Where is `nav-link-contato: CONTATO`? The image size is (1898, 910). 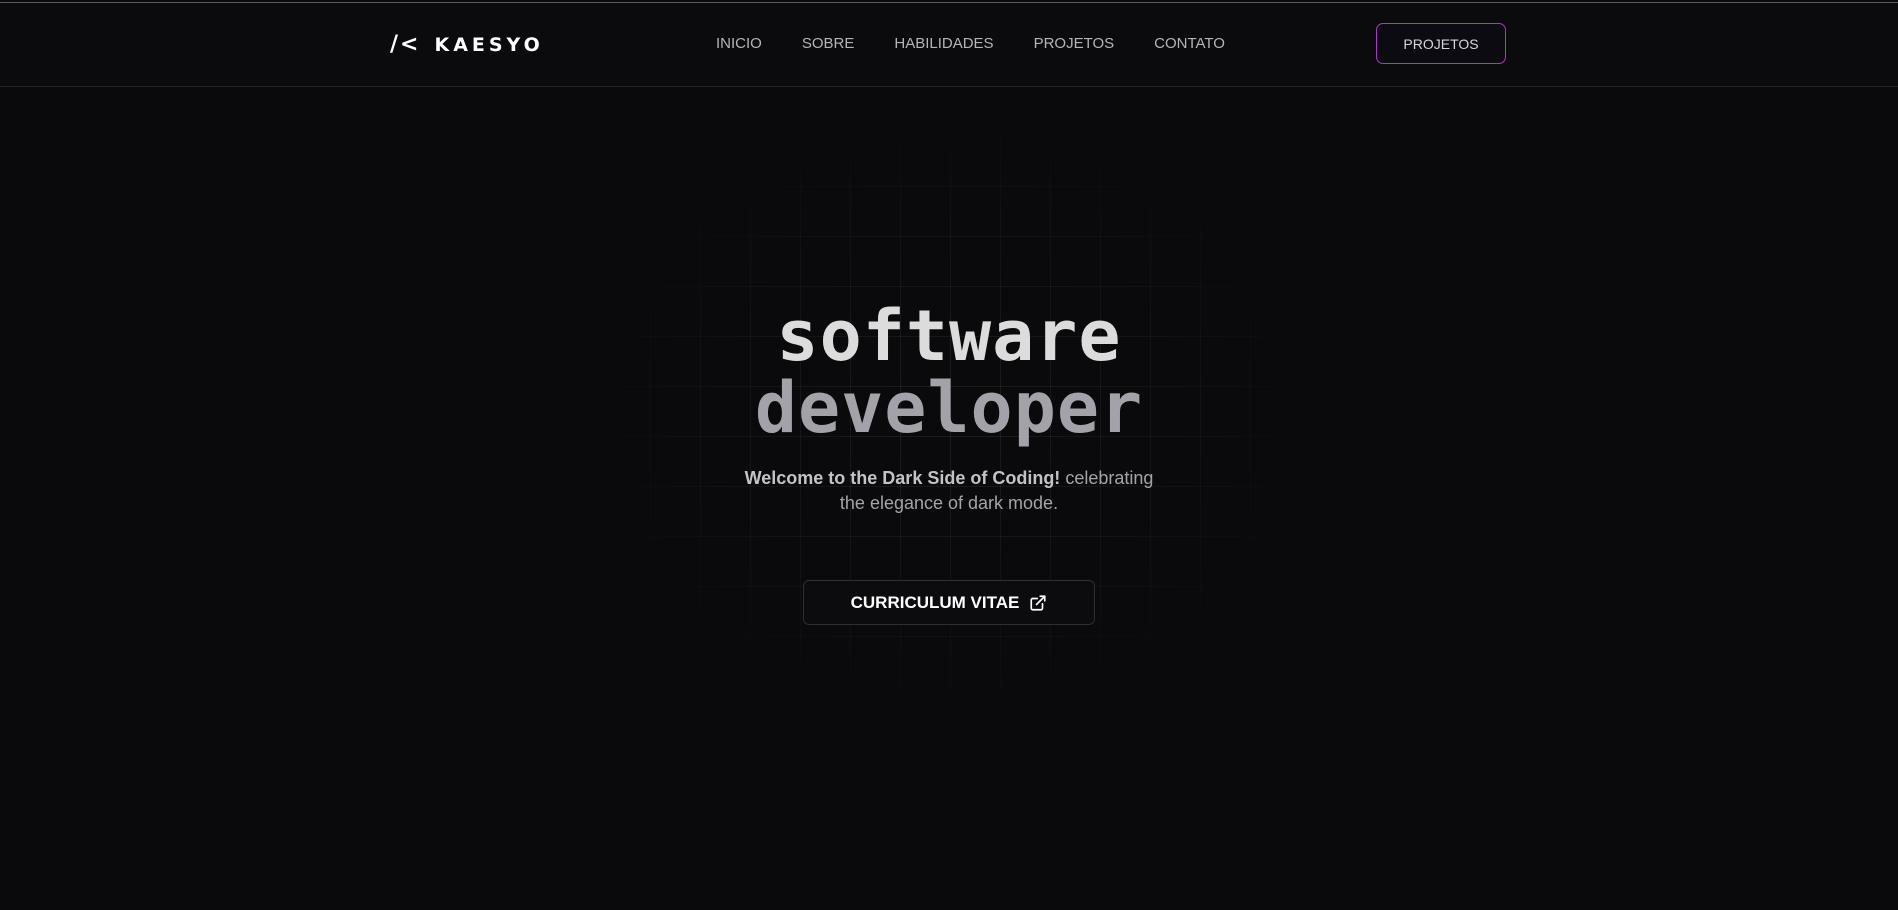
nav-link-contato: CONTATO is located at coordinates (1189, 43).